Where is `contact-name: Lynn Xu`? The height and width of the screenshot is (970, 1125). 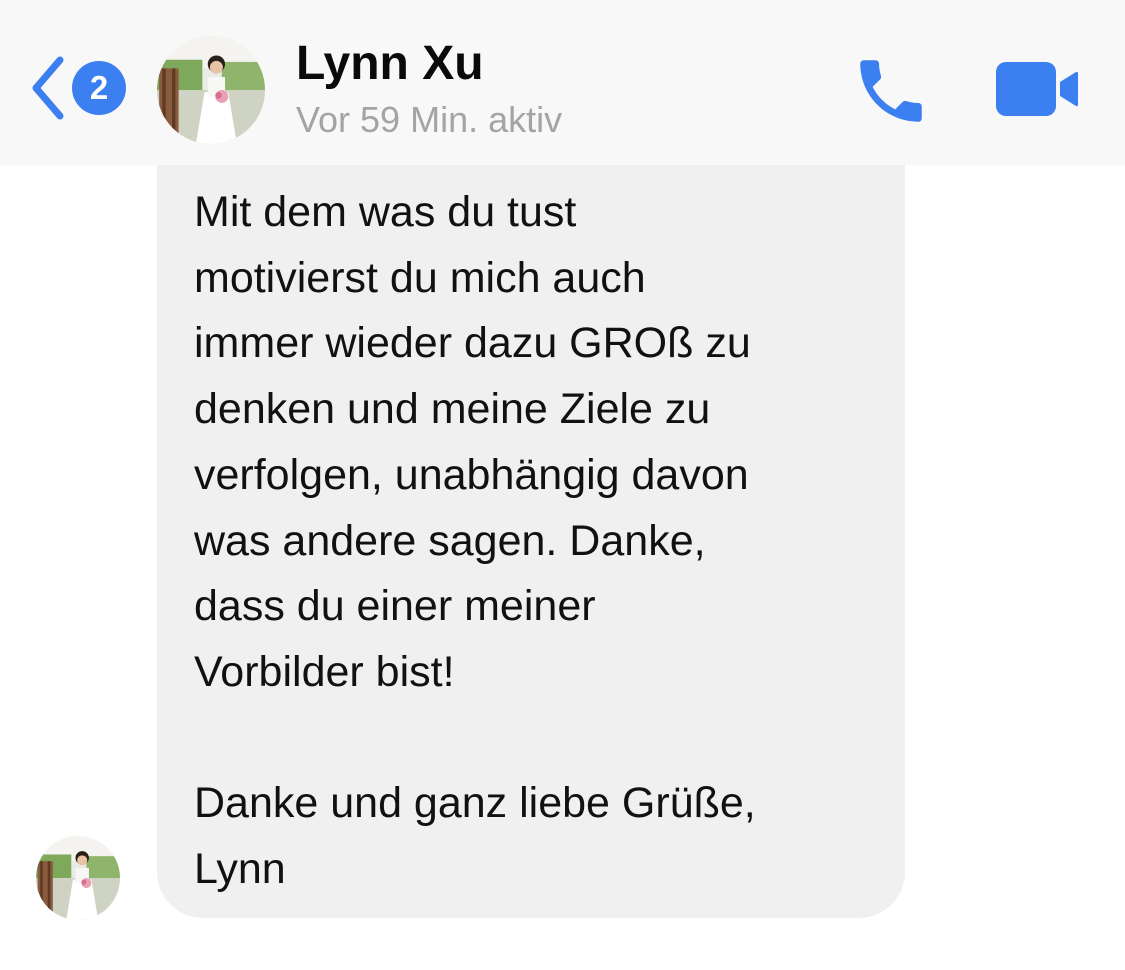
contact-name: Lynn Xu is located at coordinates (390, 64).